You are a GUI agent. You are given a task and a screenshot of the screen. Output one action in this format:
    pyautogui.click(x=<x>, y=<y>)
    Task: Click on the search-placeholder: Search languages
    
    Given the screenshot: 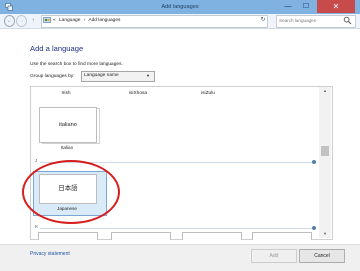 What is the action you would take?
    pyautogui.click(x=298, y=20)
    